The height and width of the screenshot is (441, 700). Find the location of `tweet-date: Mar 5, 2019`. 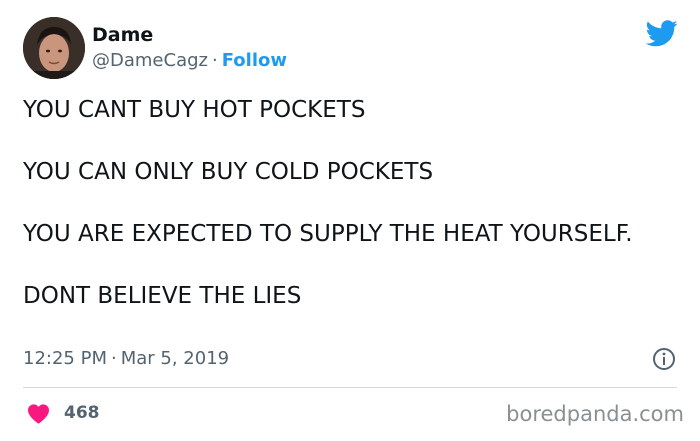

tweet-date: Mar 5, 2019 is located at coordinates (175, 358).